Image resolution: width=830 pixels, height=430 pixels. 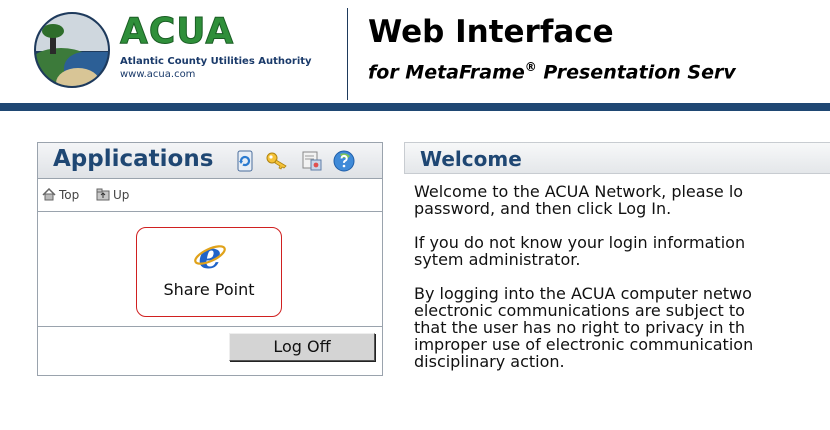 I want to click on svg-text: e, so click(x=210, y=255).